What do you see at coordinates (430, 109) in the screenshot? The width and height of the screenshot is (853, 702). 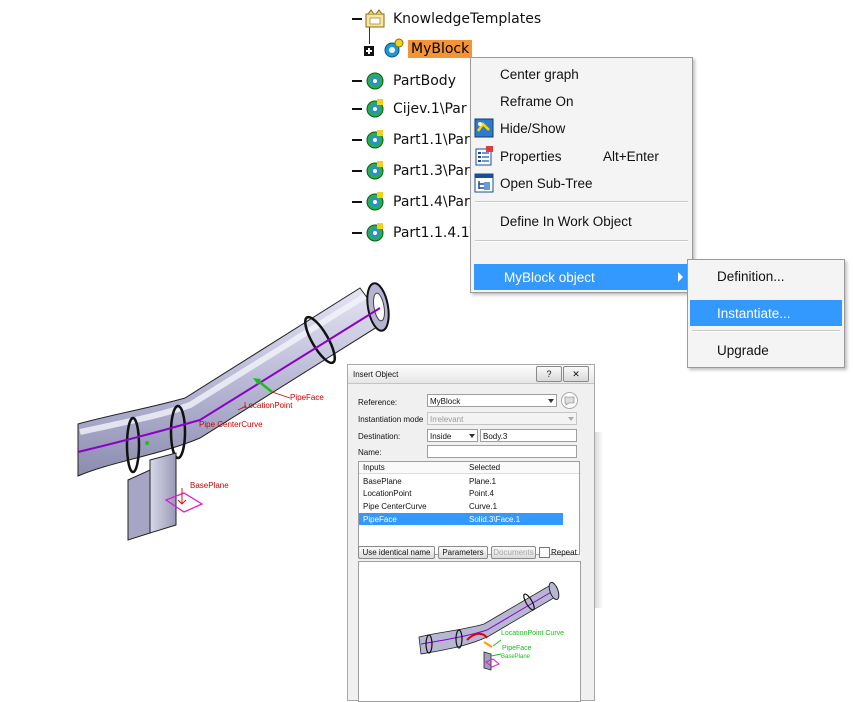 I see `tree-item-label: Cijev.1\Par` at bounding box center [430, 109].